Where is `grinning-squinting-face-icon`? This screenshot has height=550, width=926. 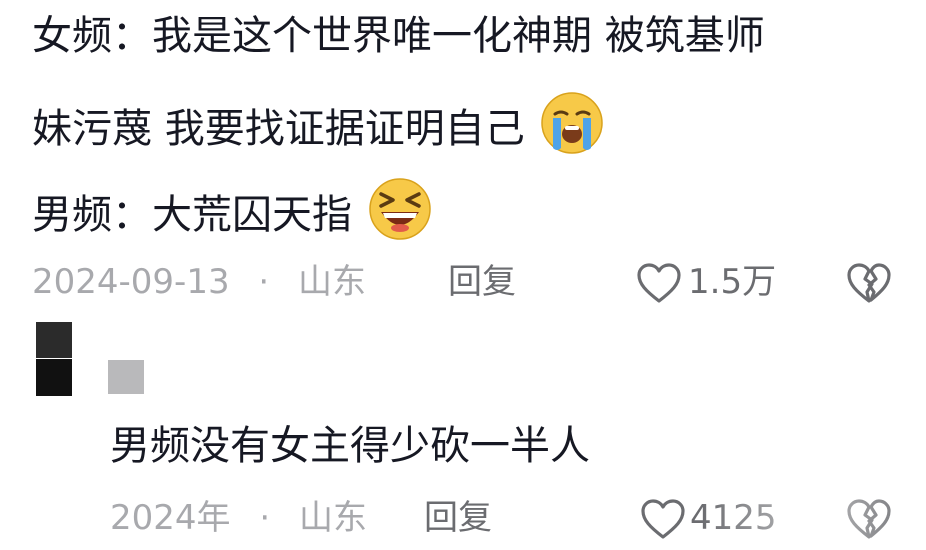 grinning-squinting-face-icon is located at coordinates (399, 209).